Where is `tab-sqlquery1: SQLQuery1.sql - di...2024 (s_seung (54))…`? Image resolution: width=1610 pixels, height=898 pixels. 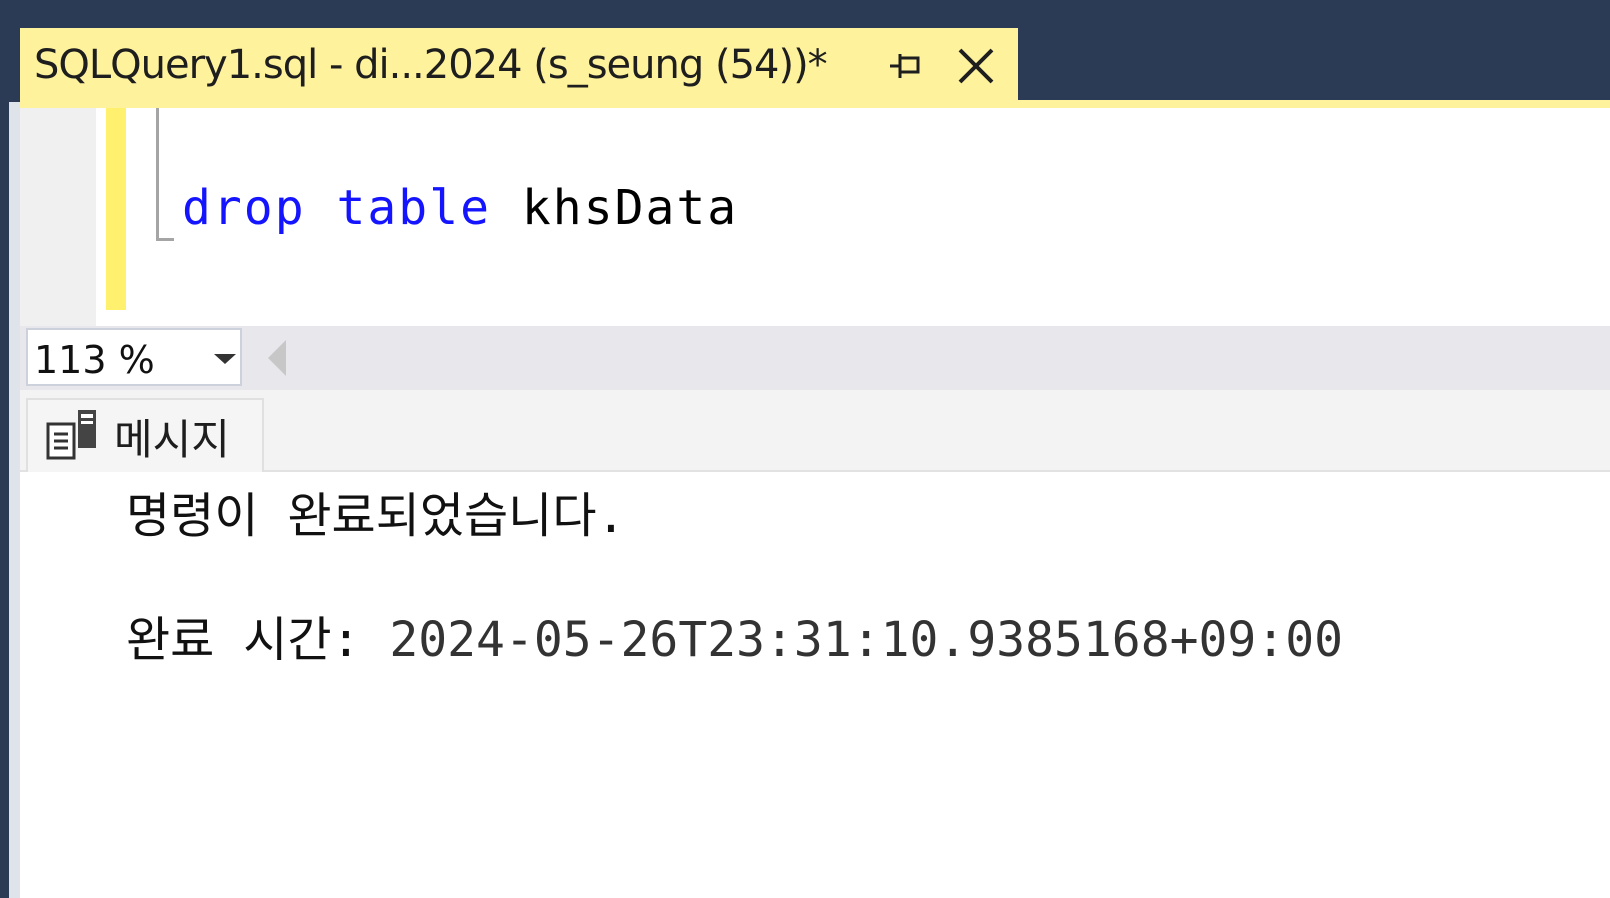 tab-sqlquery1: SQLQuery1.sql - di...2024 (s_seung (54))… is located at coordinates (519, 65).